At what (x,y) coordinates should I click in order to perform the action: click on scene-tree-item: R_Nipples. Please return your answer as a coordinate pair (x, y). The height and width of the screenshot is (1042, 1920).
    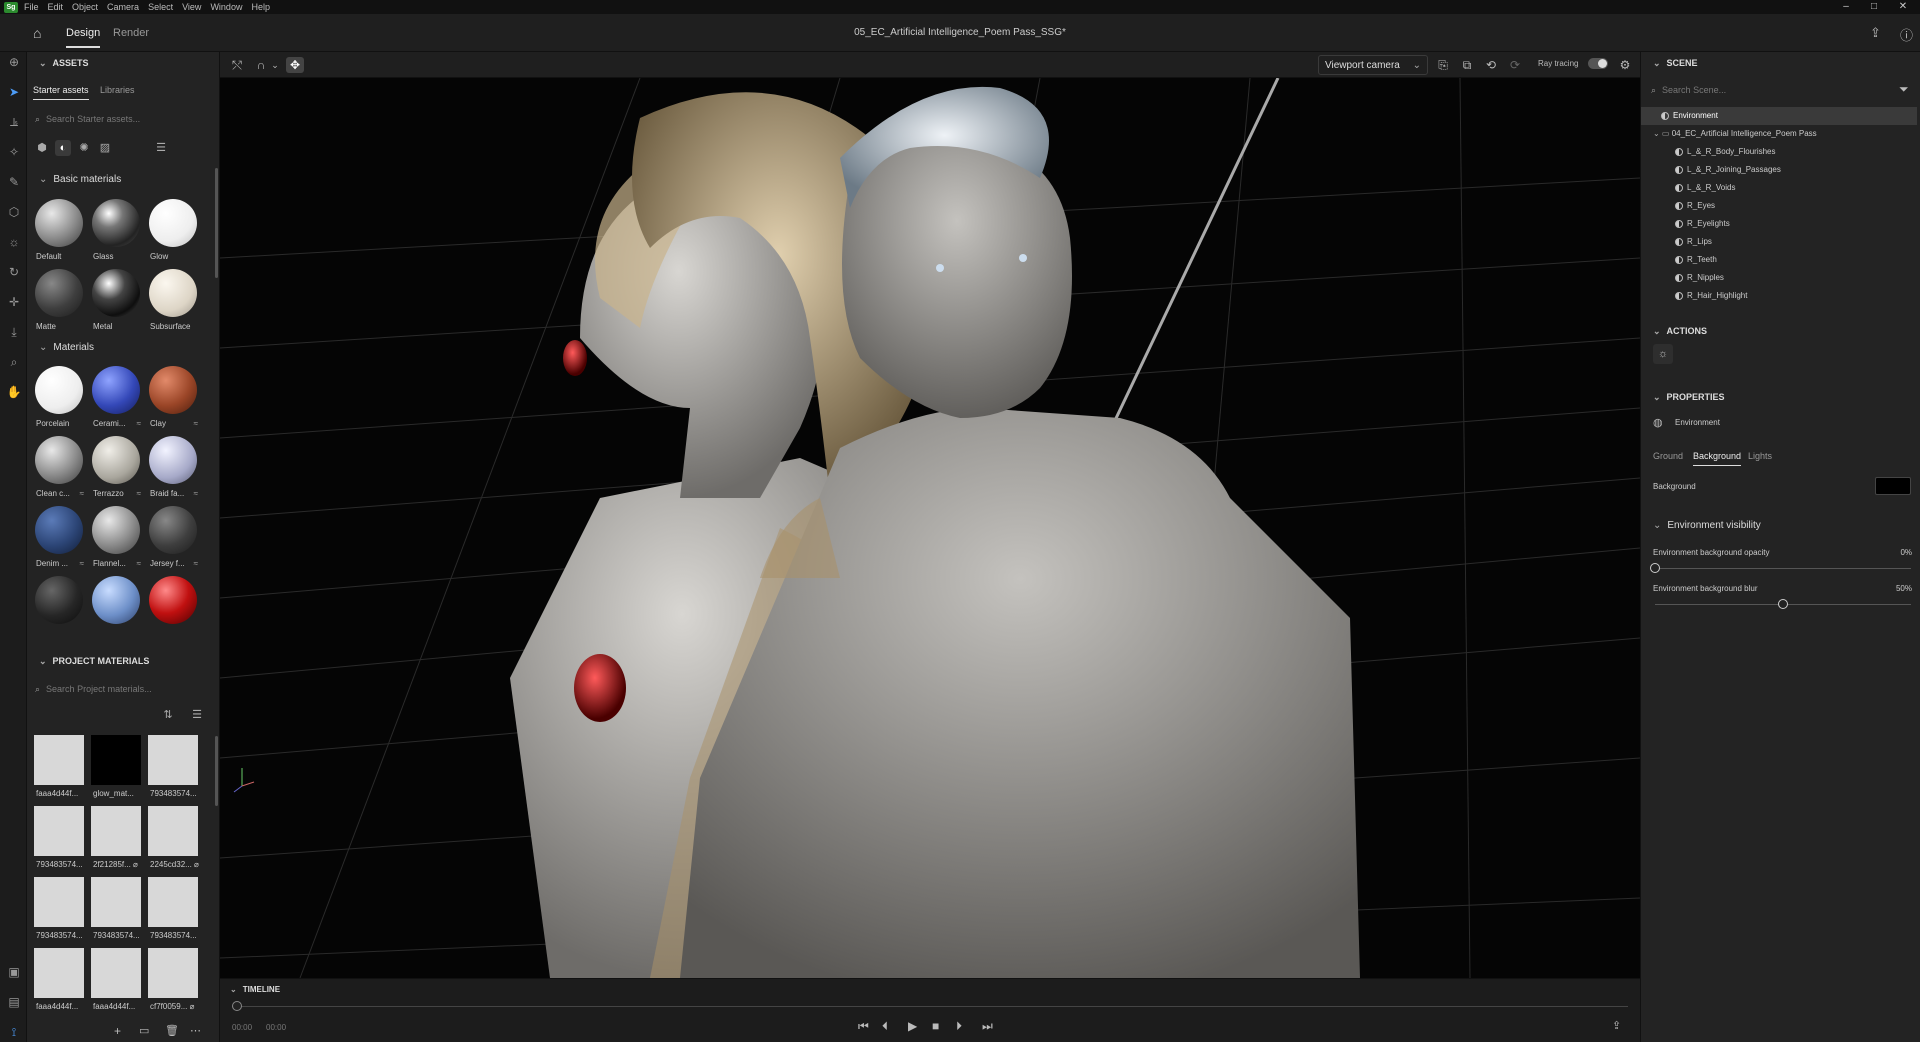
    Looking at the image, I should click on (1779, 278).